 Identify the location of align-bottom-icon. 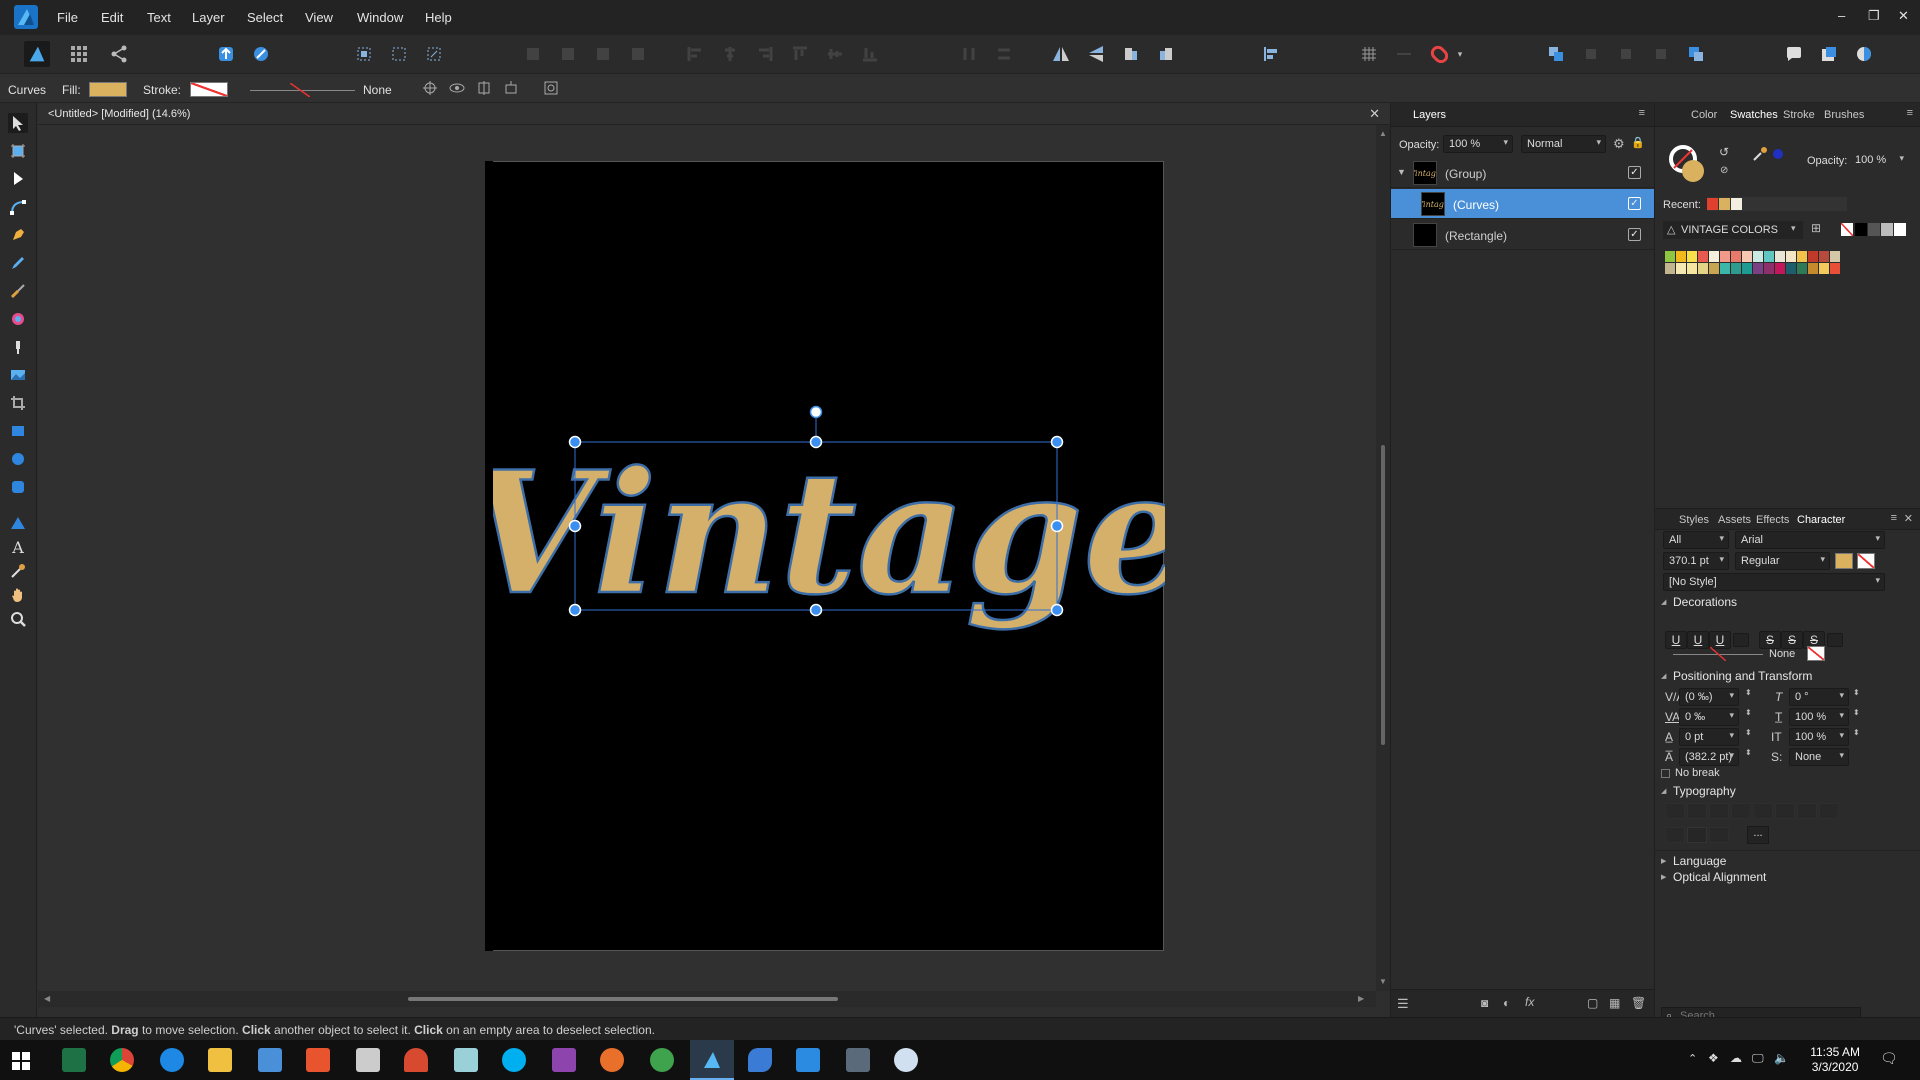
(870, 54).